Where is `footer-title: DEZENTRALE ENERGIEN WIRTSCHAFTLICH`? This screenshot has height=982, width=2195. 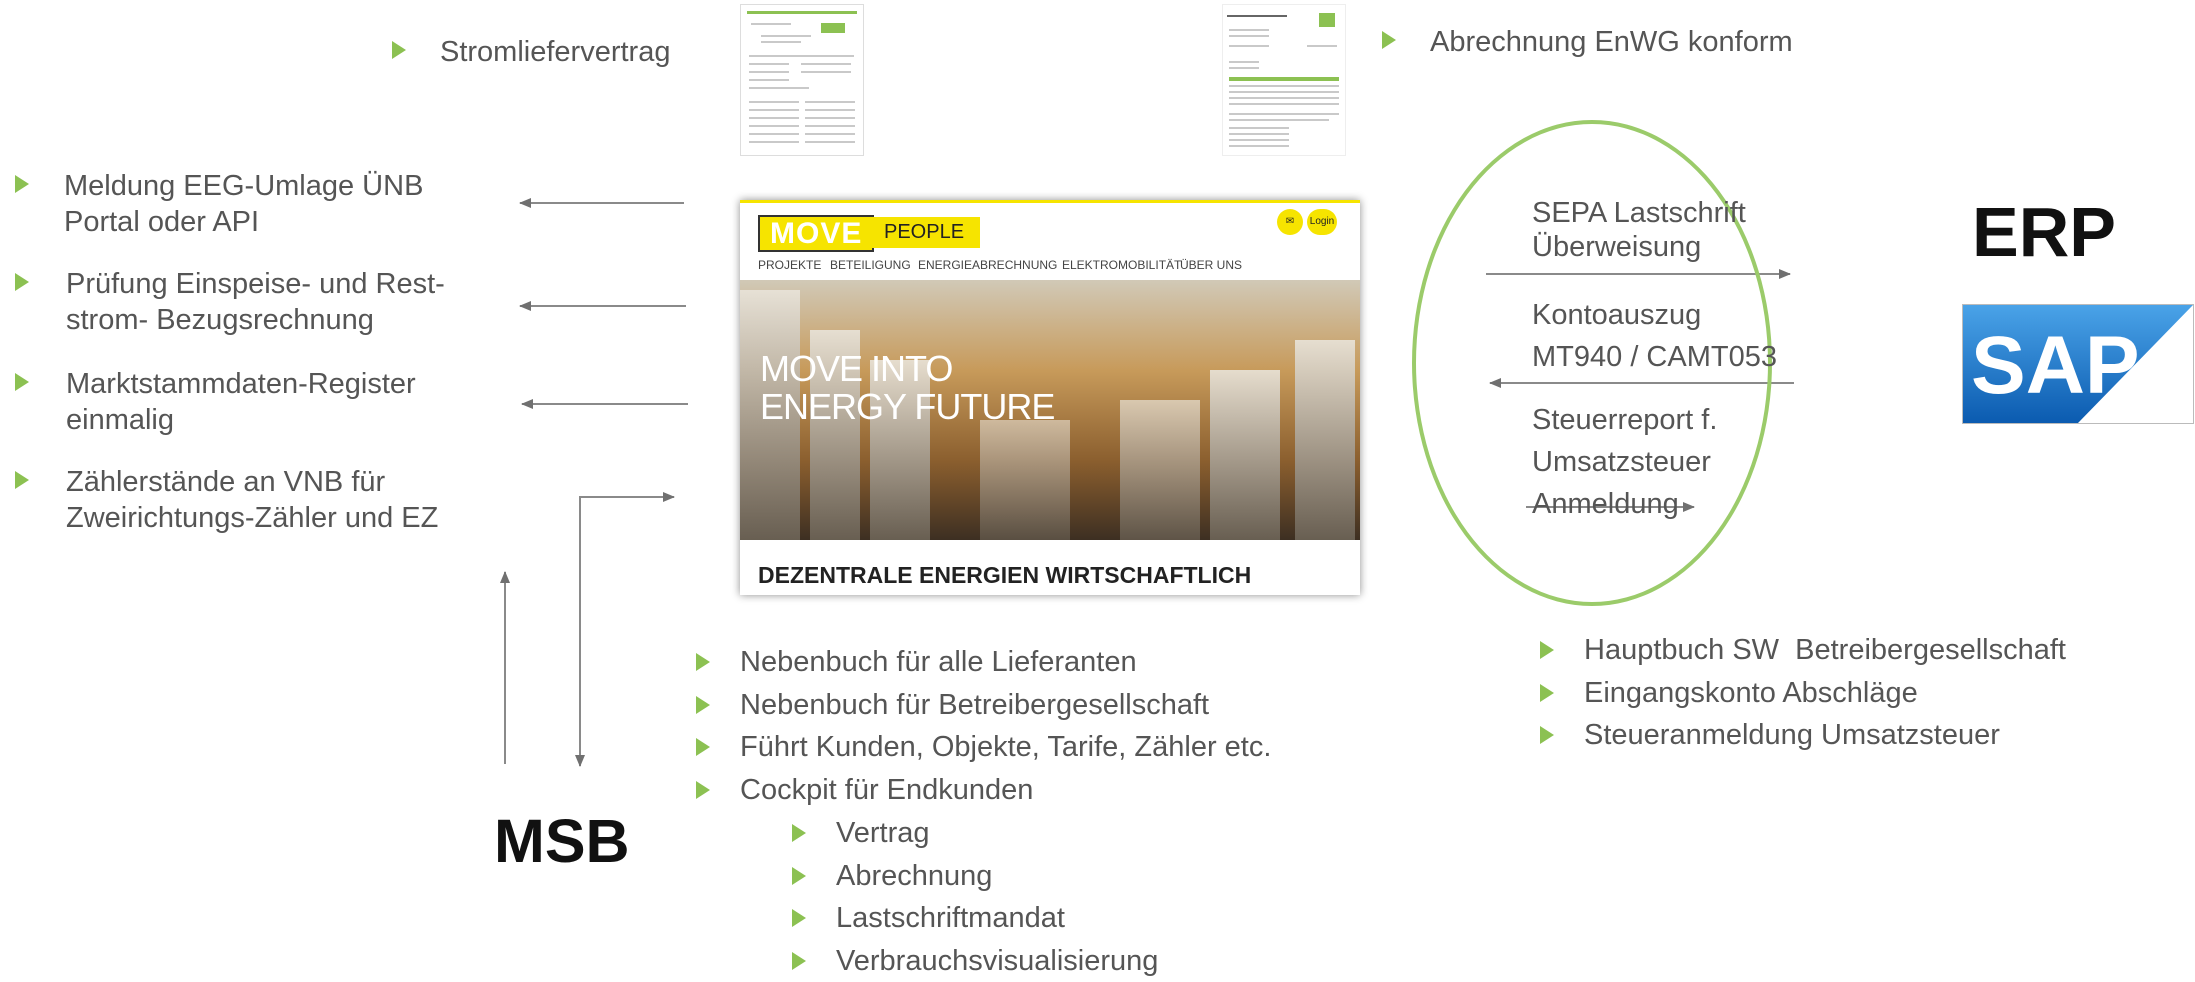 footer-title: DEZENTRALE ENERGIEN WIRTSCHAFTLICH is located at coordinates (1005, 575).